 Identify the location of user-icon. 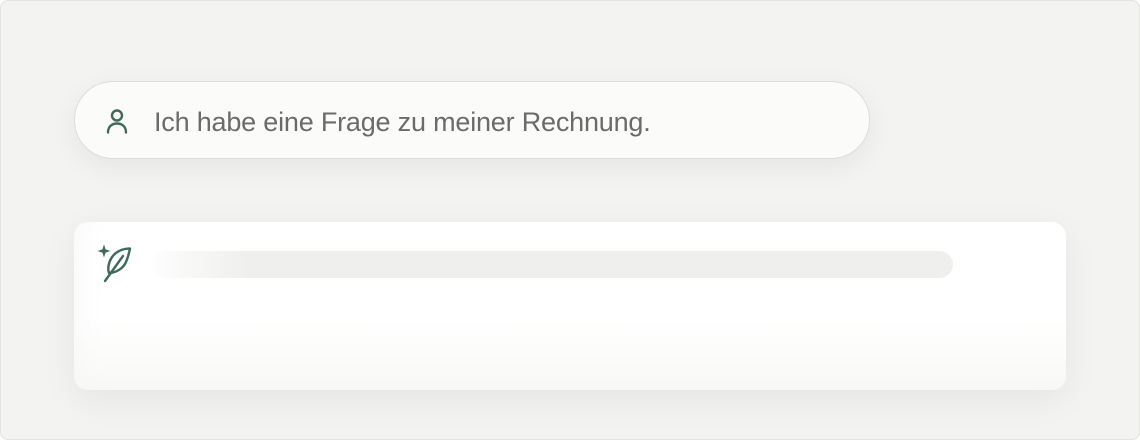
(117, 121).